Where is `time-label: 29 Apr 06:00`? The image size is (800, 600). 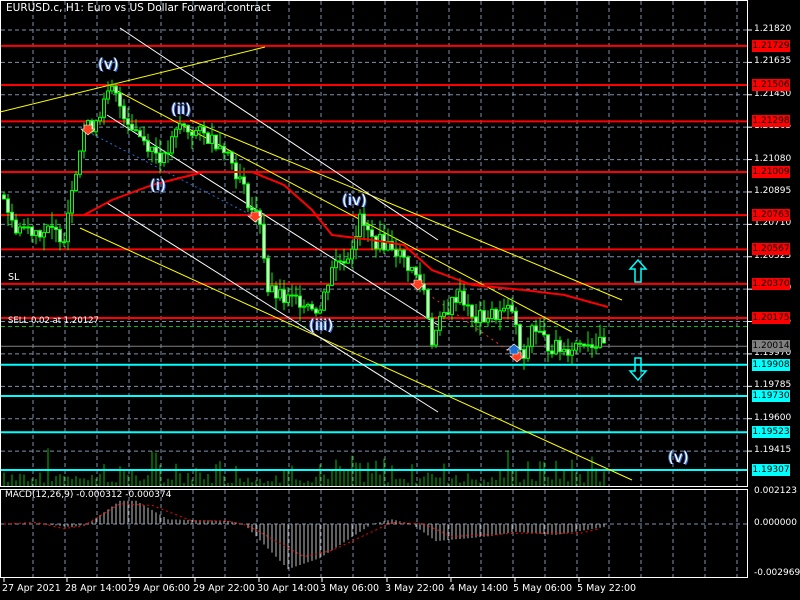 time-label: 29 Apr 06:00 is located at coordinates (159, 588).